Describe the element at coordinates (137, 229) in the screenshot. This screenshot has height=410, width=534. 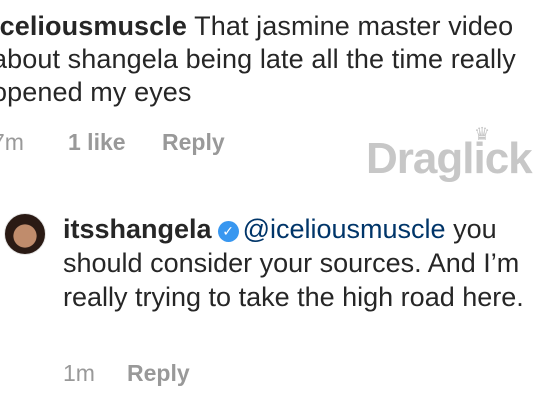
I see `reply-username: itsshangela` at that location.